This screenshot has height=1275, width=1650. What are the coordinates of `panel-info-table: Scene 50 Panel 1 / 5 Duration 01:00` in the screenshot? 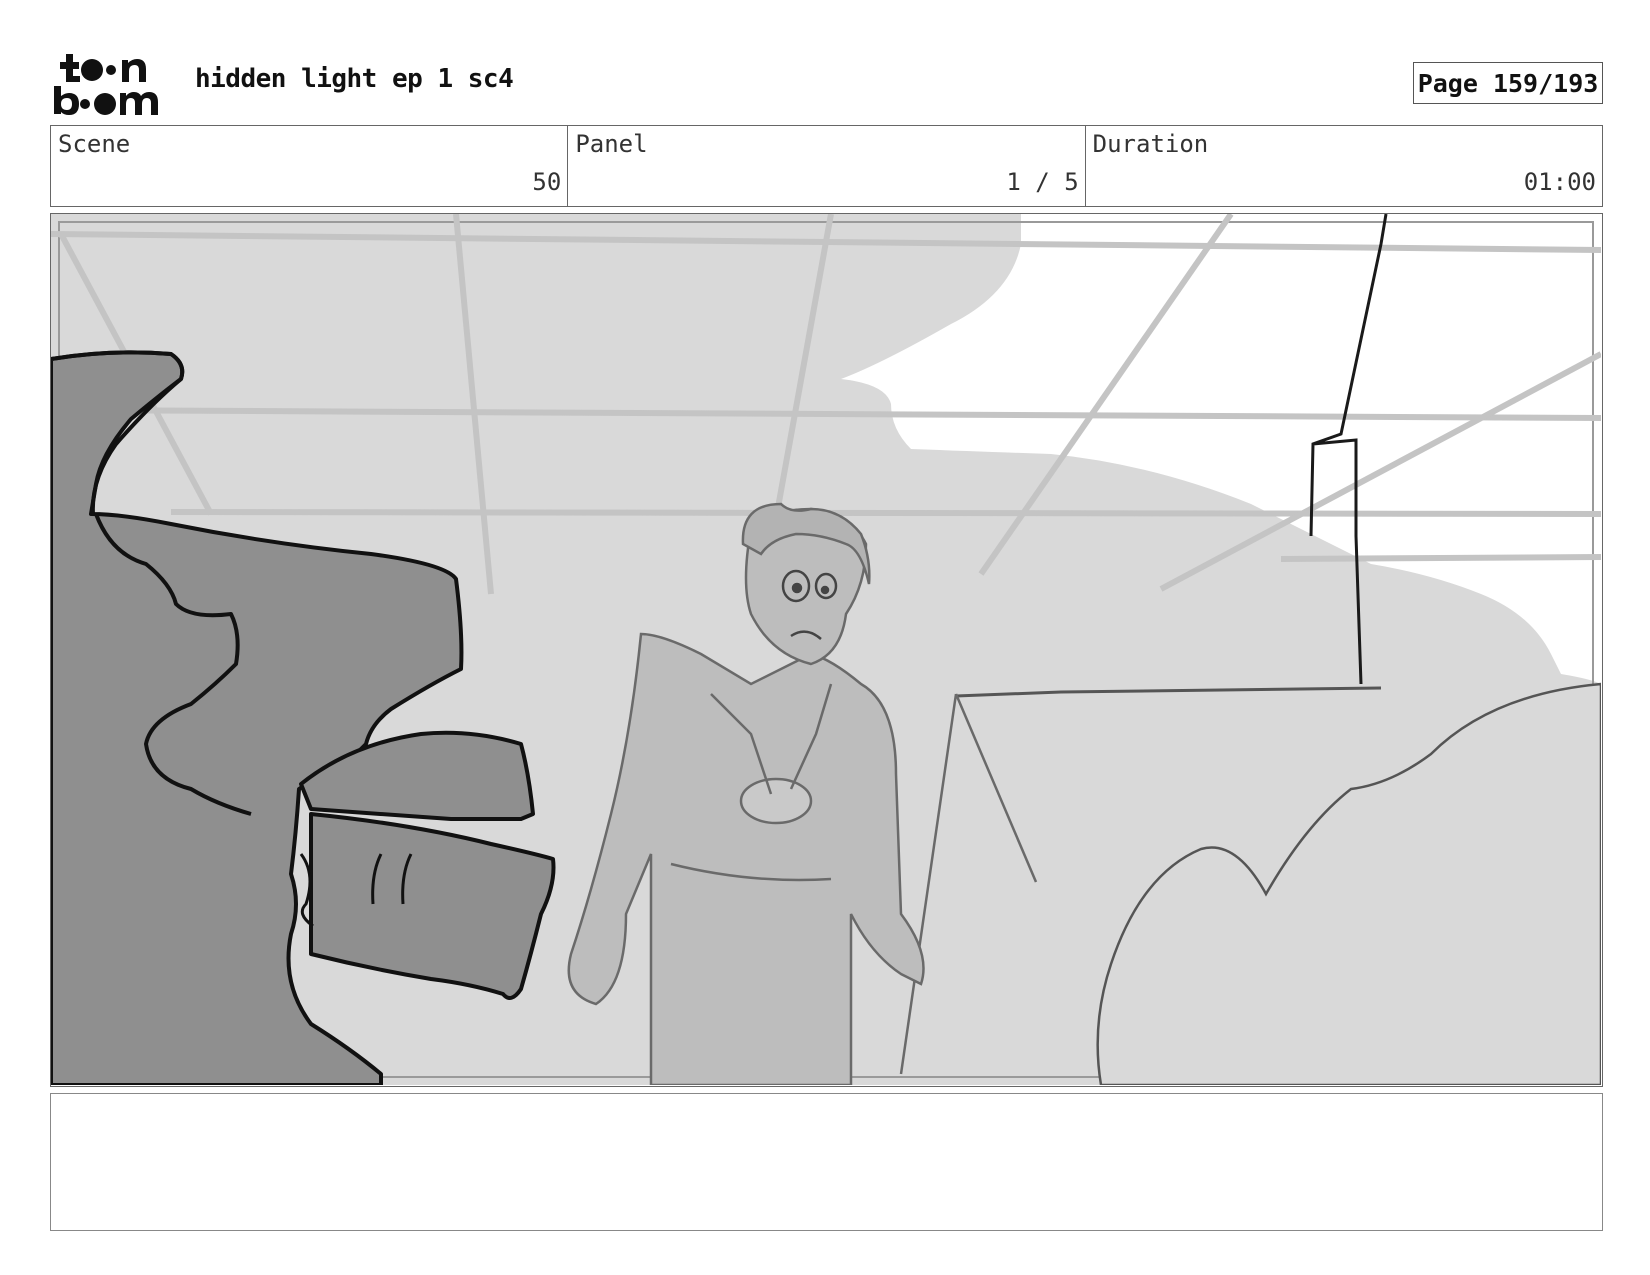 It's located at (826, 166).